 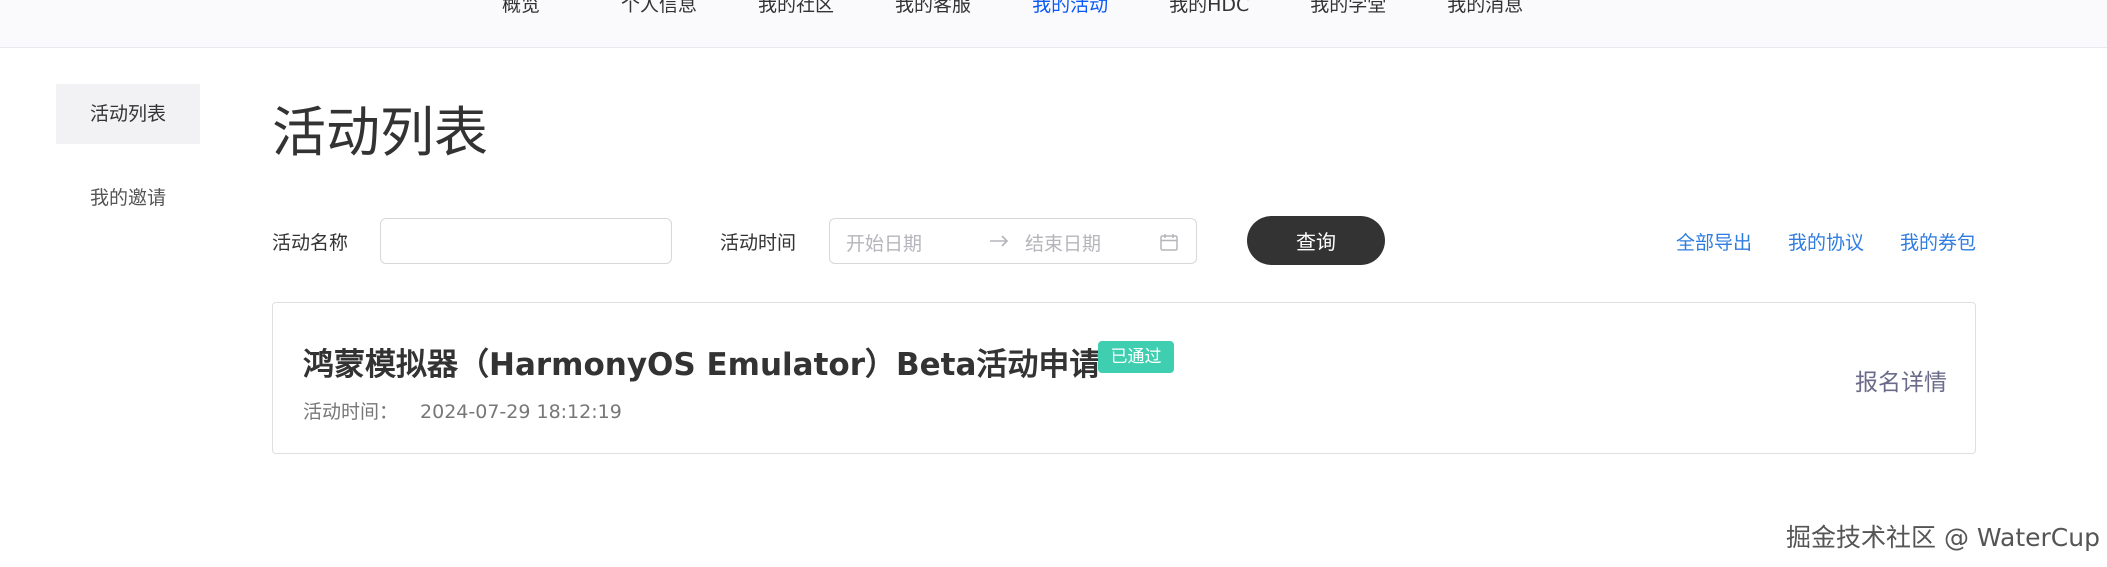 I want to click on nav-item-hdc: 我的HDC, so click(x=1209, y=10).